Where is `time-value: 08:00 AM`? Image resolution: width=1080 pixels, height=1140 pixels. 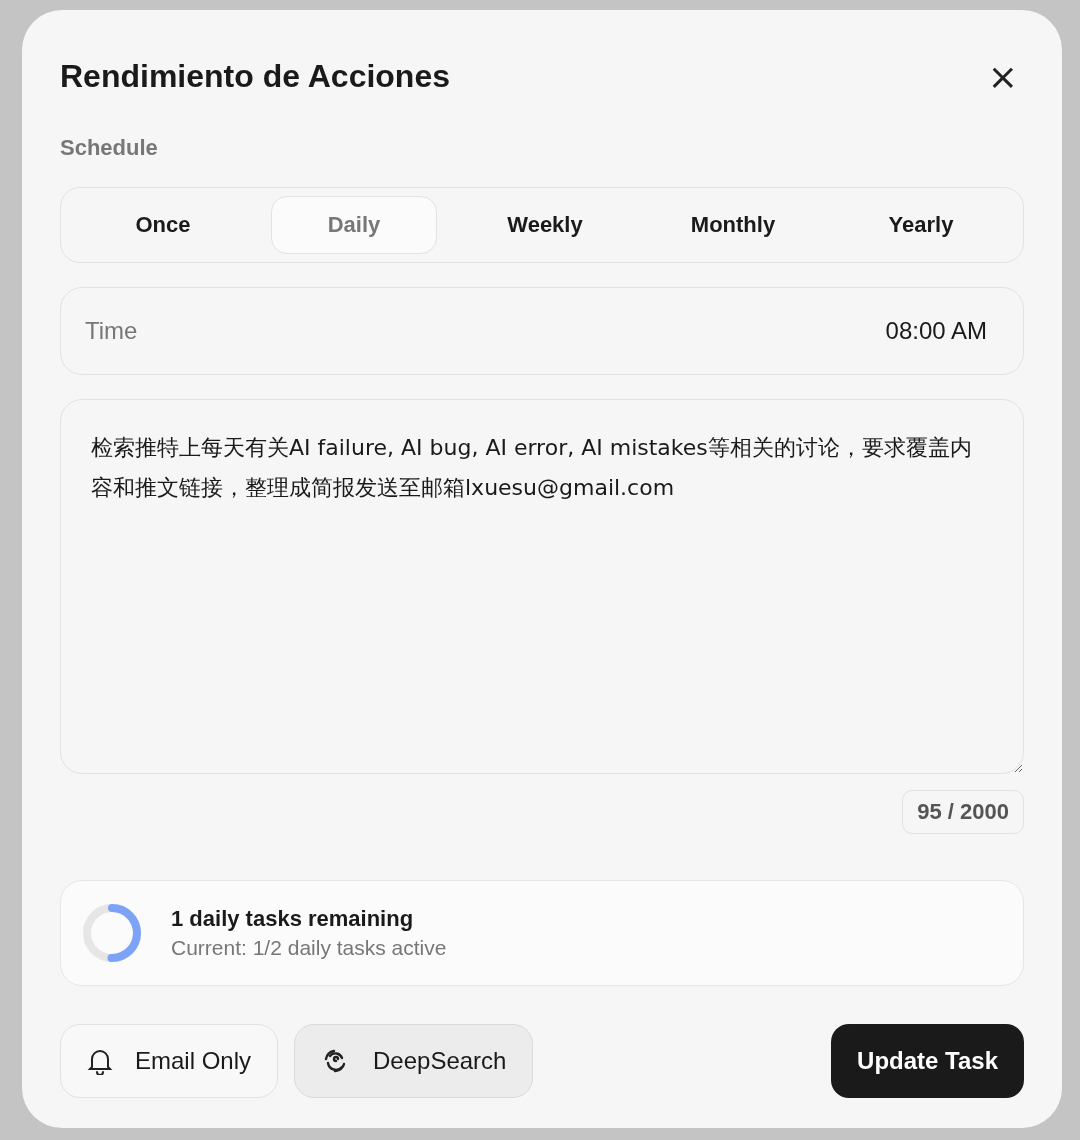
time-value: 08:00 AM is located at coordinates (936, 331).